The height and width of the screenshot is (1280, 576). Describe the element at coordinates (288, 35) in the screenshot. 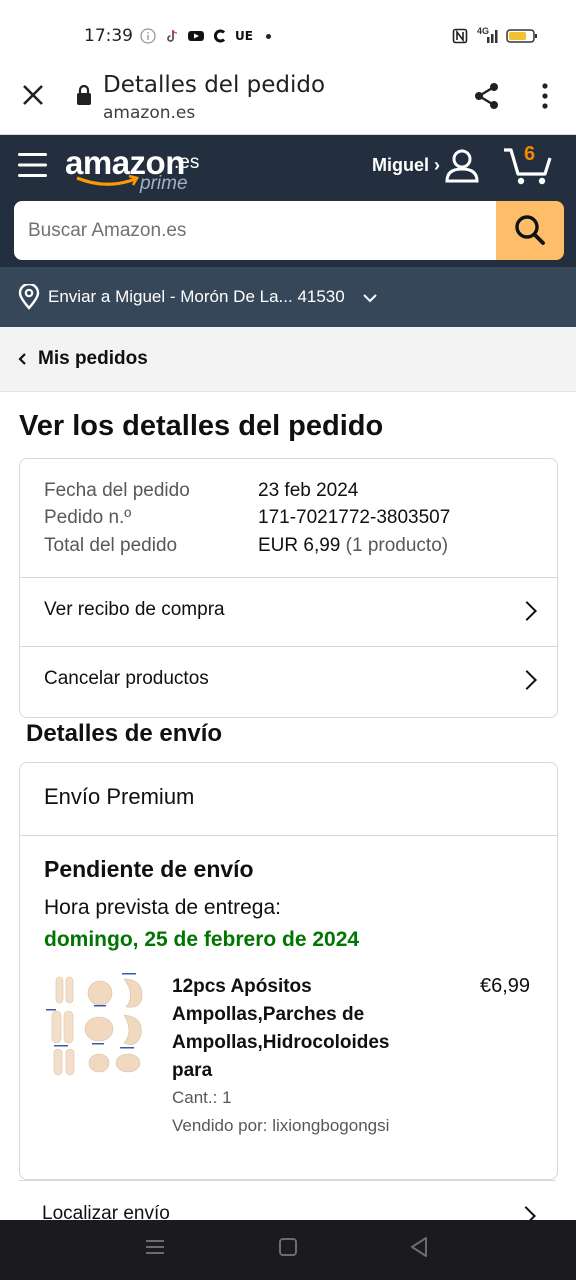

I see `status-bar: 17:39 UE 4G` at that location.